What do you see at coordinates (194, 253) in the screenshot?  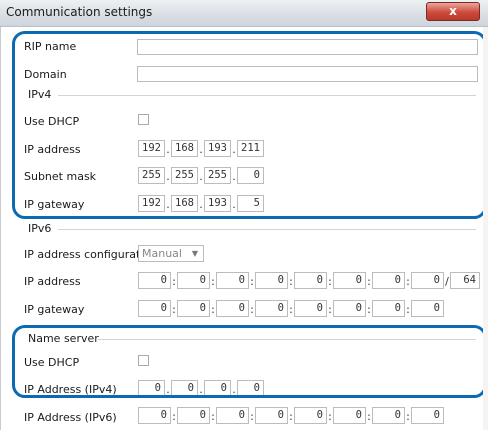 I see `chevron-down-icon: ▼` at bounding box center [194, 253].